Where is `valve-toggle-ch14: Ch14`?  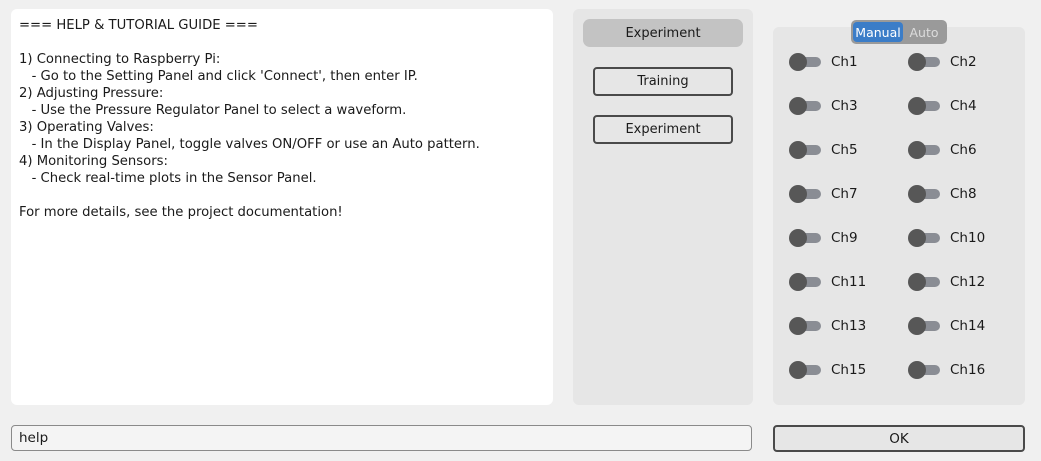
valve-toggle-ch14: Ch14 is located at coordinates (946, 326).